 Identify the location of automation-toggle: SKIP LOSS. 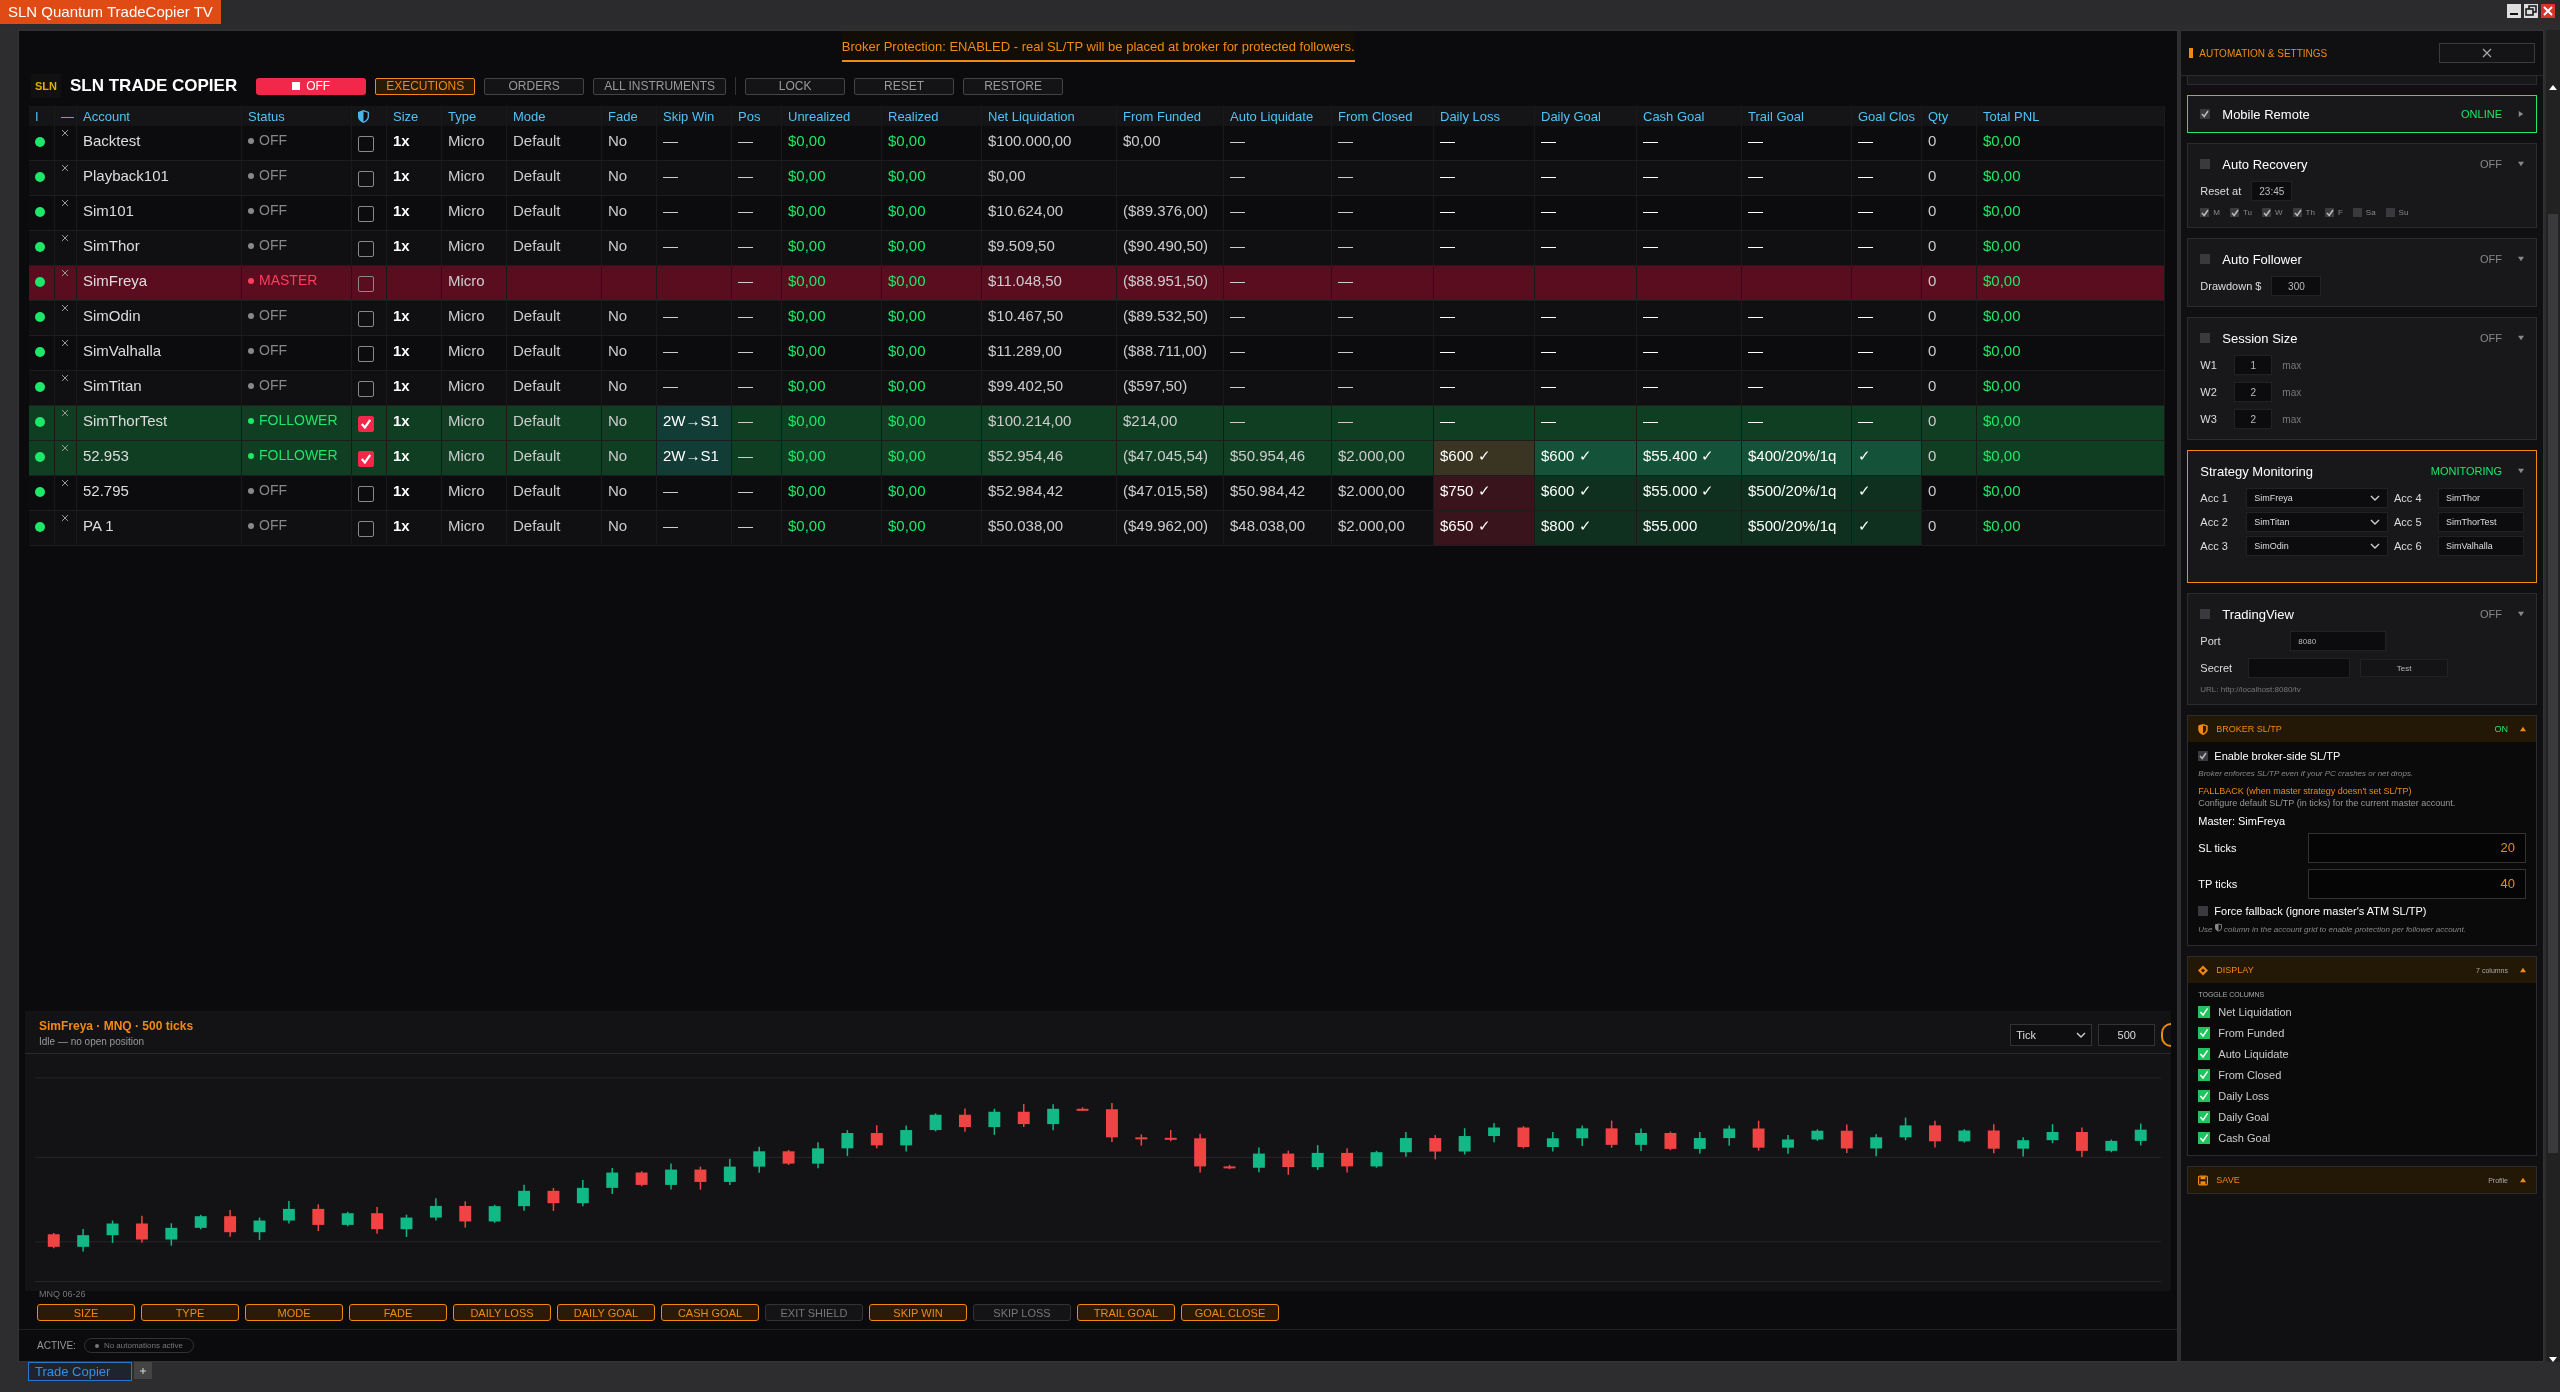
(1022, 1312).